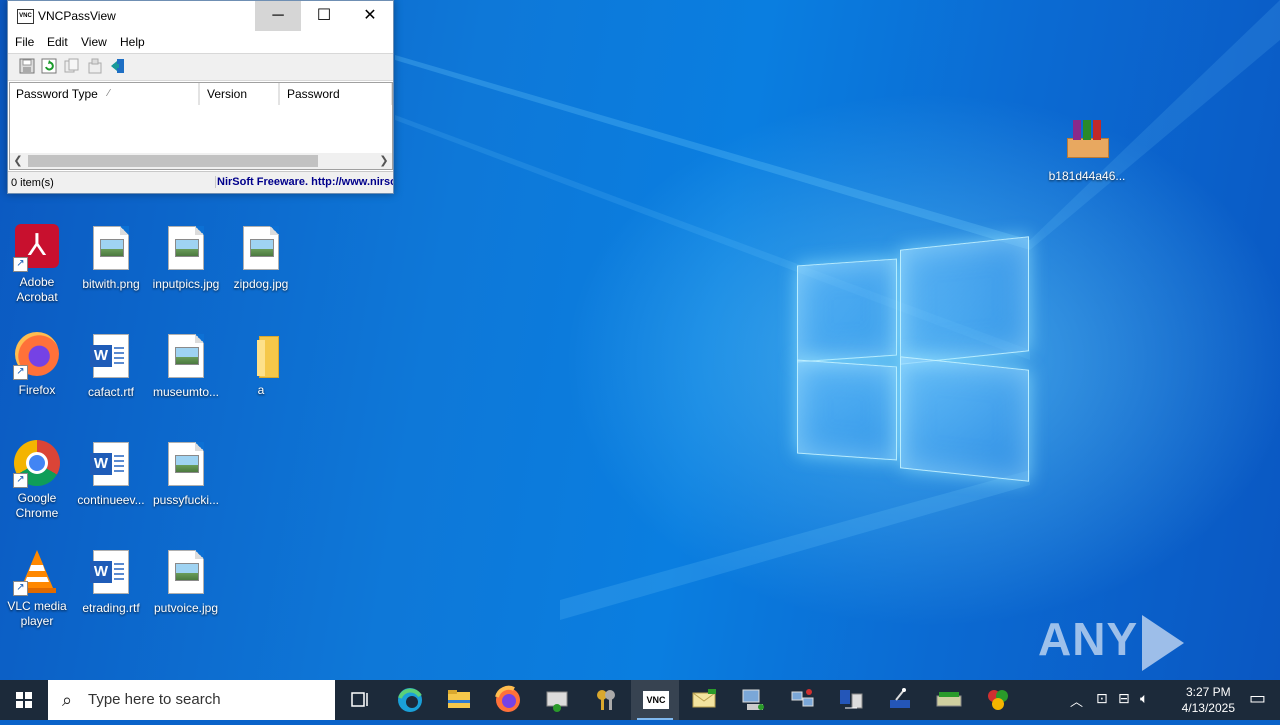 Image resolution: width=1280 pixels, height=725 pixels. What do you see at coordinates (313, 94) in the screenshot?
I see `column-label: Password` at bounding box center [313, 94].